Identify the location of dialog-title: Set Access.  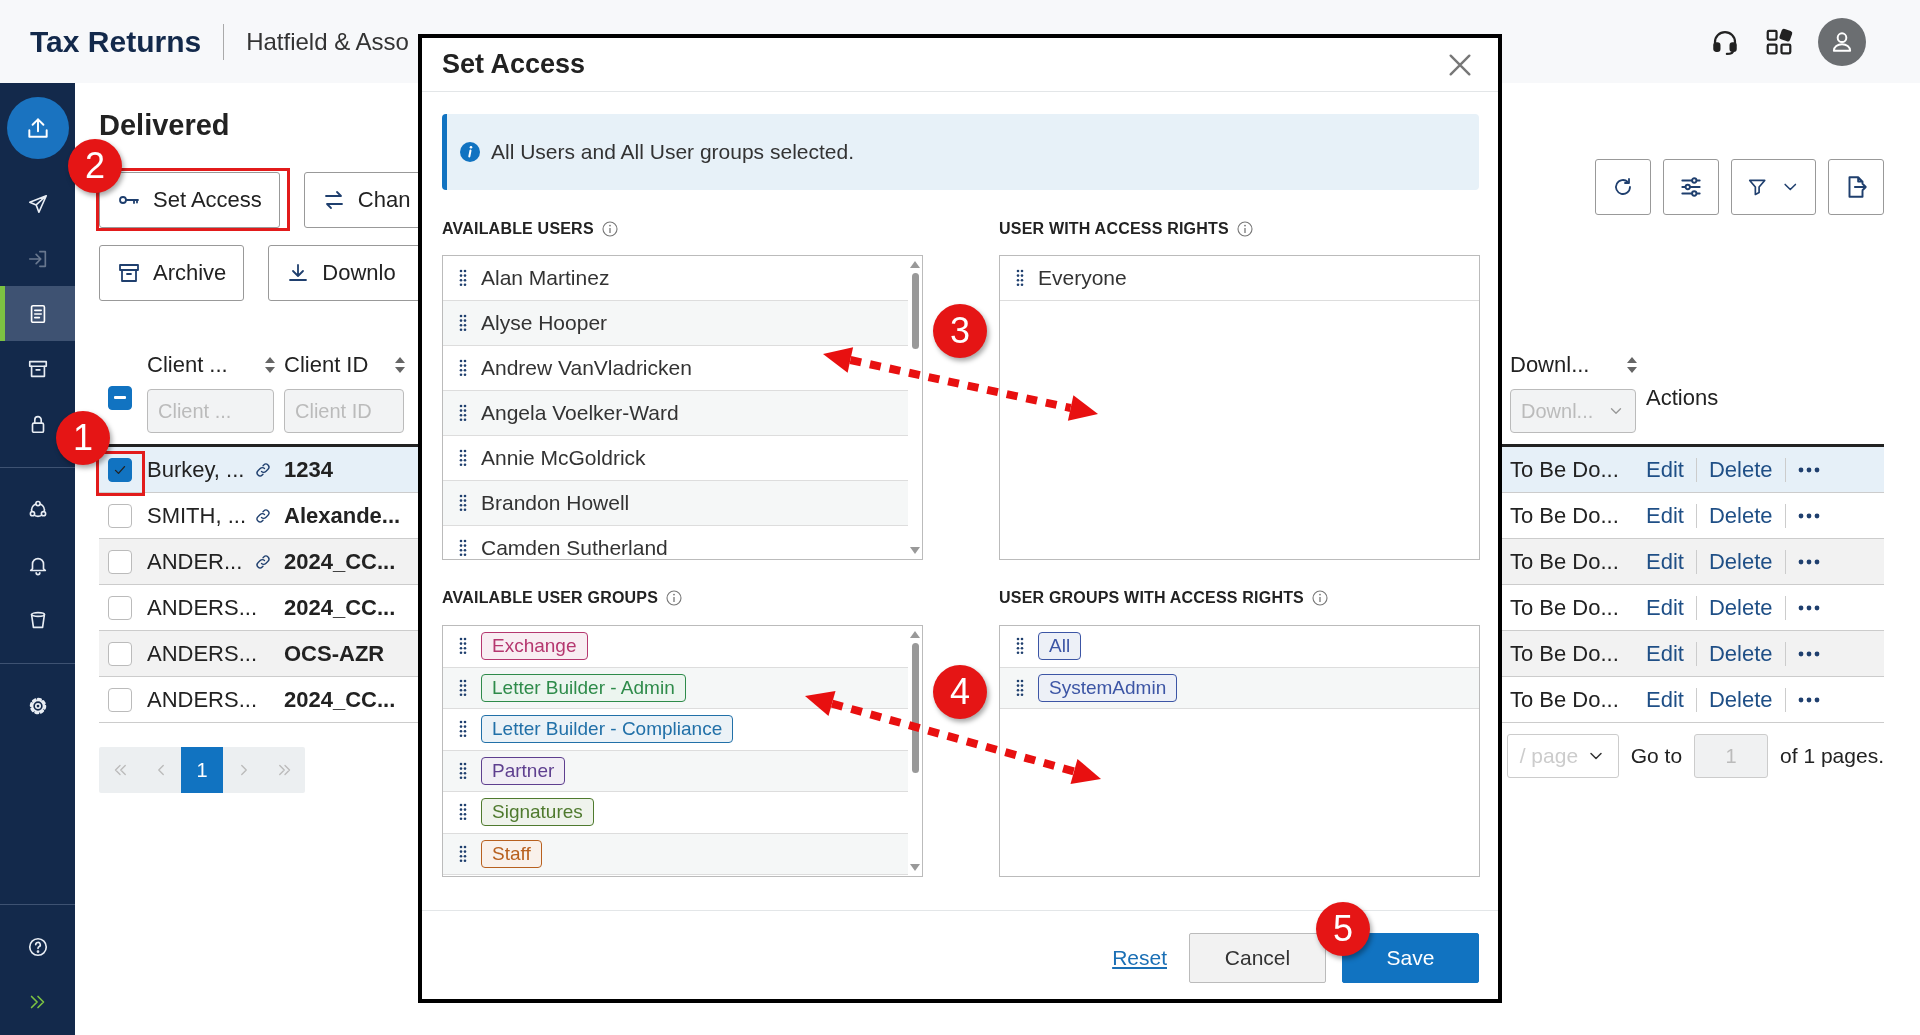
(514, 64).